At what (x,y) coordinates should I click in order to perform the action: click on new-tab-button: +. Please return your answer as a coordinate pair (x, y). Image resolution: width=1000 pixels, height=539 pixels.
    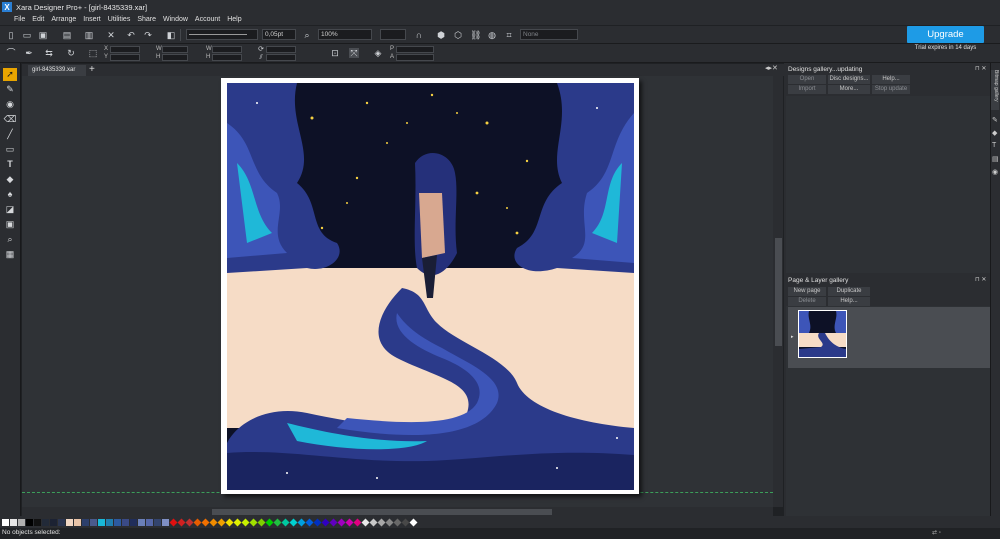
    Looking at the image, I should click on (92, 69).